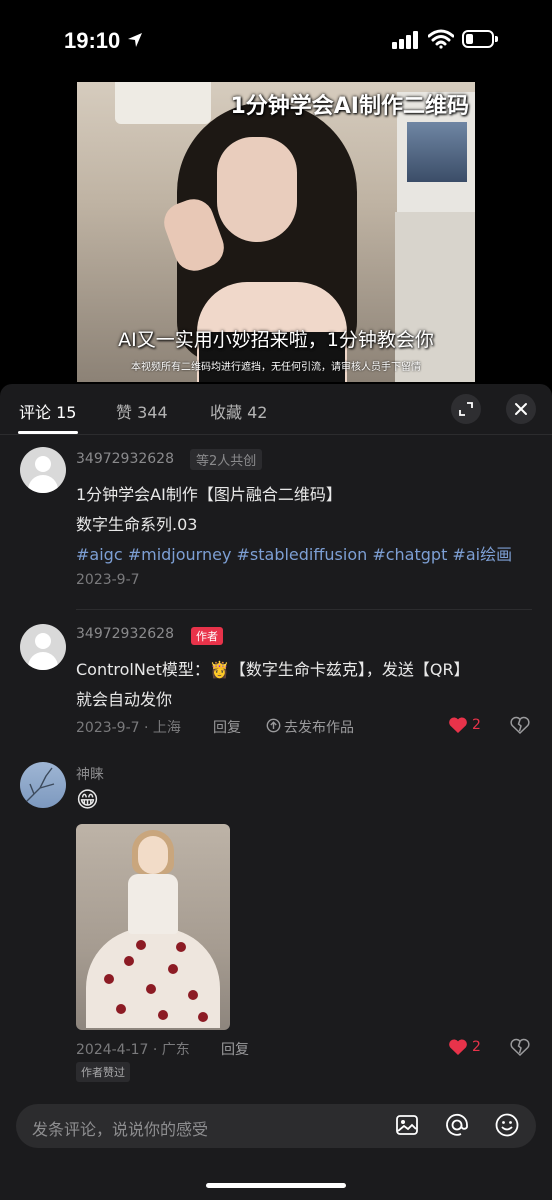 The width and height of the screenshot is (552, 1200). I want to click on tab-favorites: 收藏 42, so click(238, 411).